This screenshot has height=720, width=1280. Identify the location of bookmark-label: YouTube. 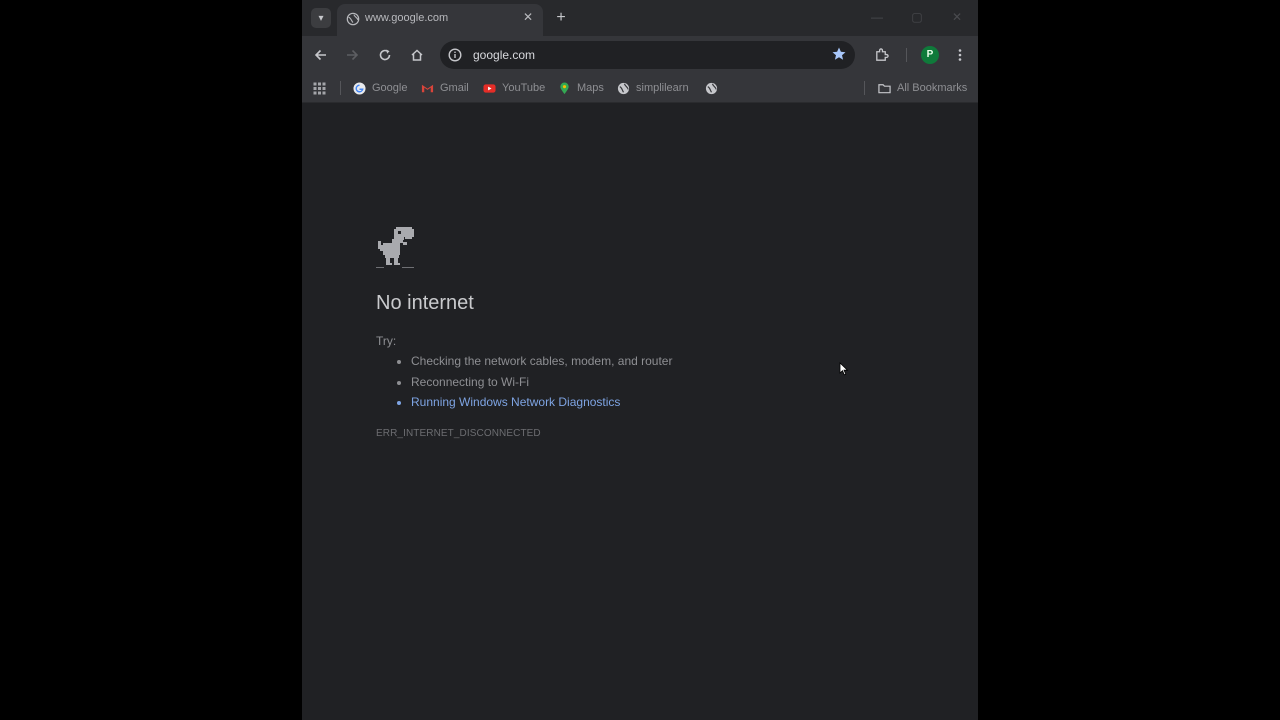
(524, 88).